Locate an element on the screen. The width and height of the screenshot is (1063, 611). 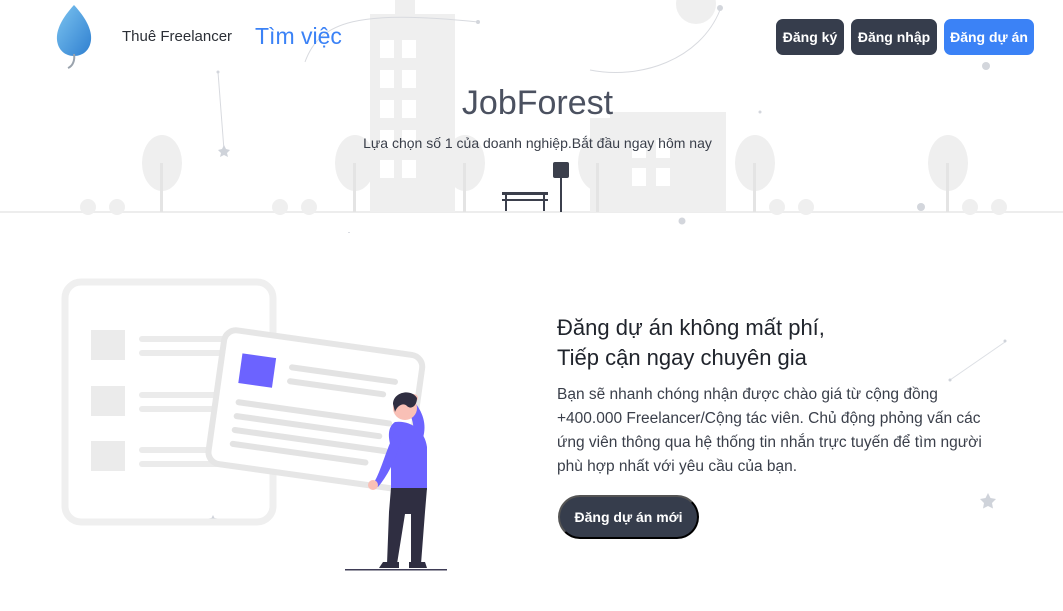
promo-heading-line1: Đăng dự án không mất phí, is located at coordinates (691, 327).